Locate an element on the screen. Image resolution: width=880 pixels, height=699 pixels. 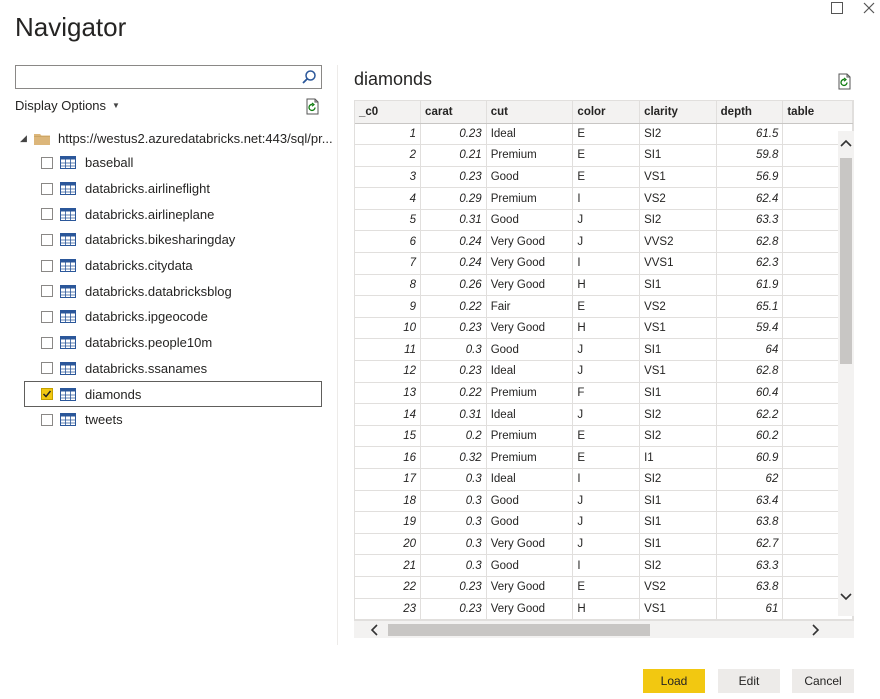
table-cell: 61.5 is located at coordinates (749, 134).